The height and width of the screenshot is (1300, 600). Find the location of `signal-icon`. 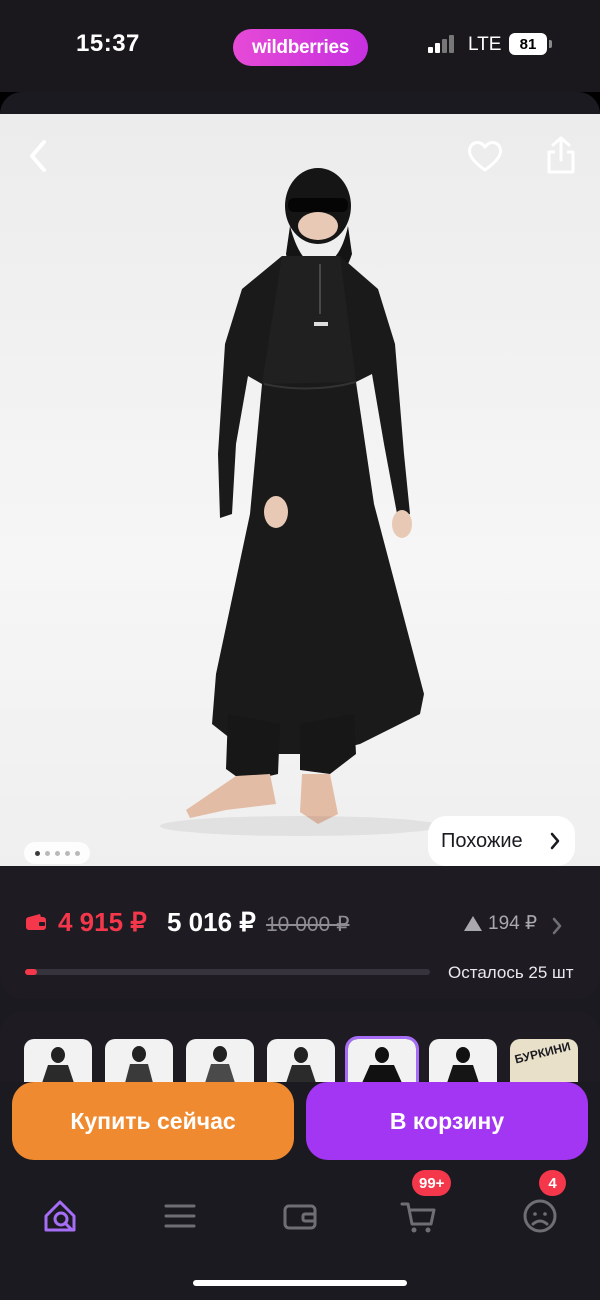

signal-icon is located at coordinates (443, 44).